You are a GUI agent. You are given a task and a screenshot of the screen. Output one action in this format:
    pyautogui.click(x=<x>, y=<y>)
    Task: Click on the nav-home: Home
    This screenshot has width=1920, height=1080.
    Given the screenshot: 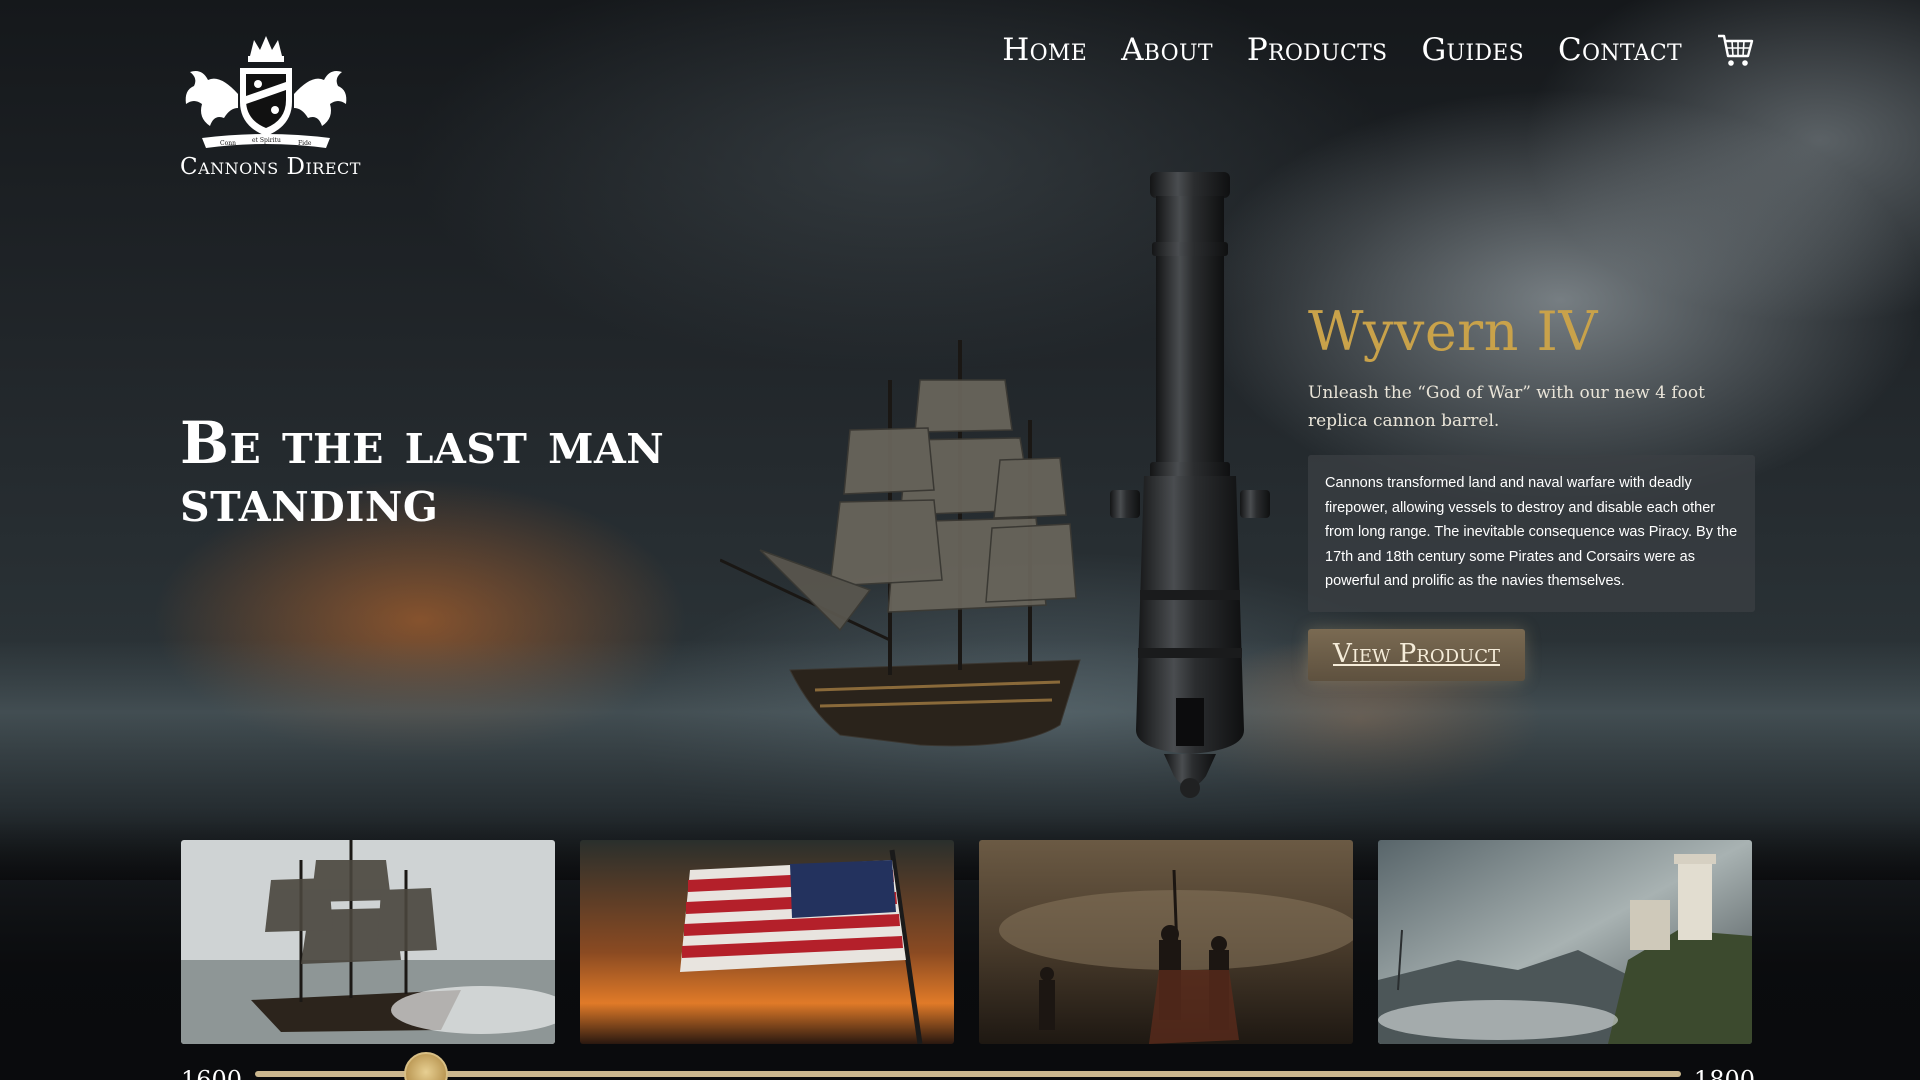 What is the action you would take?
    pyautogui.click(x=1044, y=50)
    